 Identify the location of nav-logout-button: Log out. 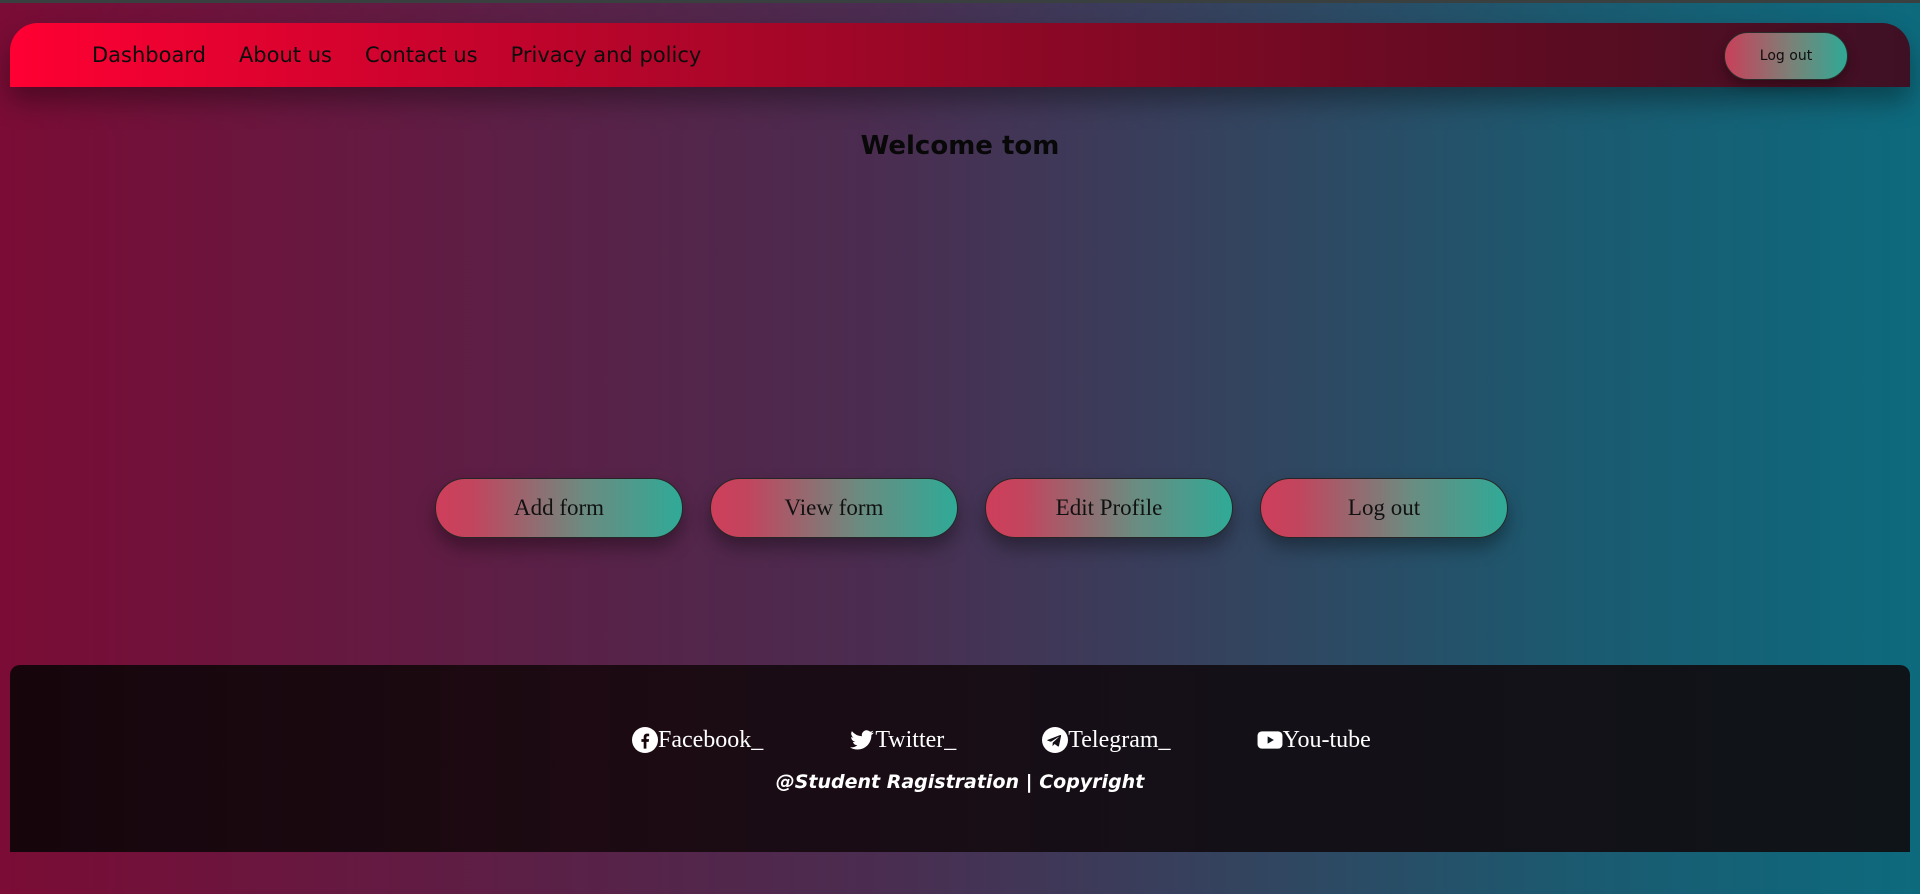
(1786, 56).